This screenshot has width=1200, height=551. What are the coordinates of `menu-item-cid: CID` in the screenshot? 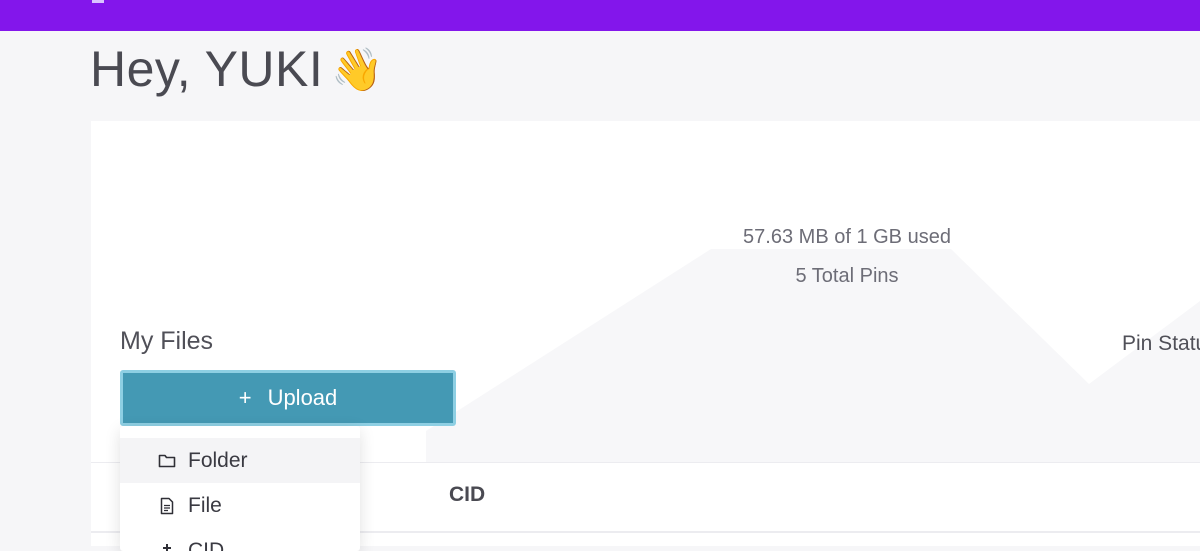 It's located at (240, 539).